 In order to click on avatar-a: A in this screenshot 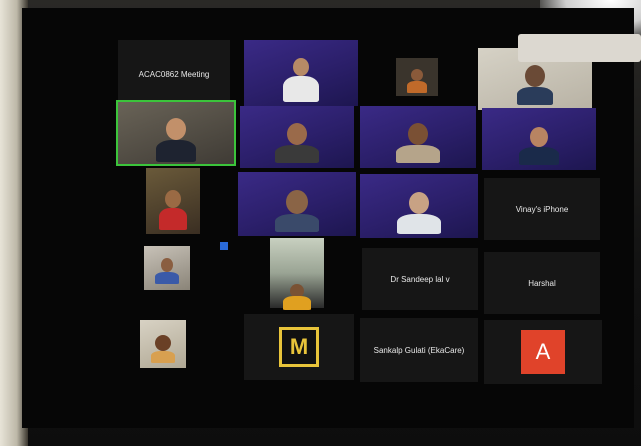, I will do `click(543, 352)`.